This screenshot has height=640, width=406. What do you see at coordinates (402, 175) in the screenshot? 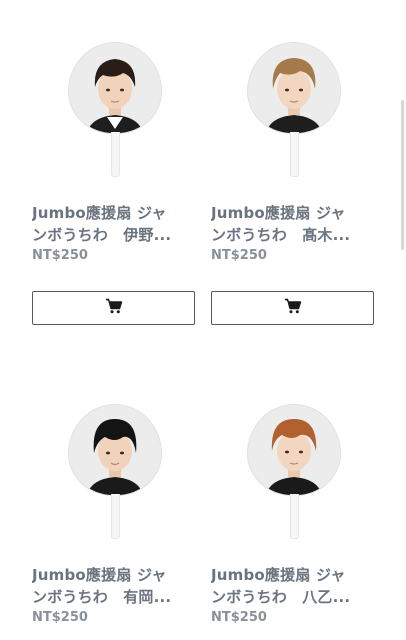
I see `scrollbar` at bounding box center [402, 175].